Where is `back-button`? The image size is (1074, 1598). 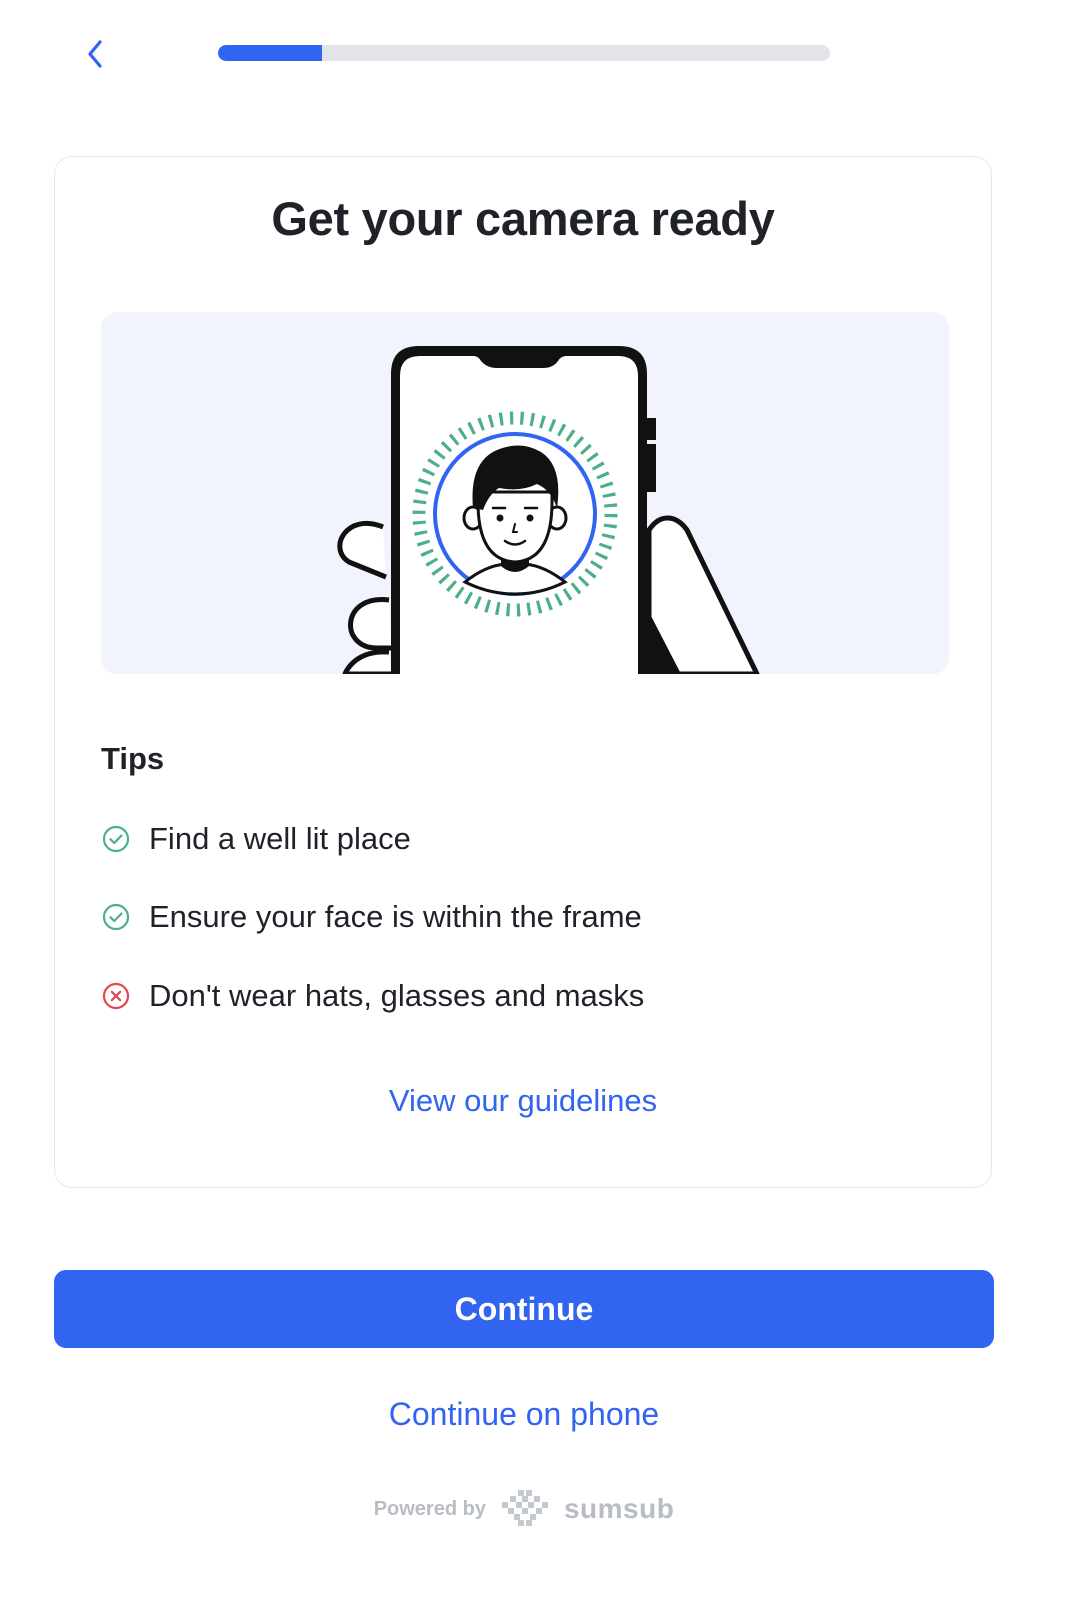
back-button is located at coordinates (96, 54).